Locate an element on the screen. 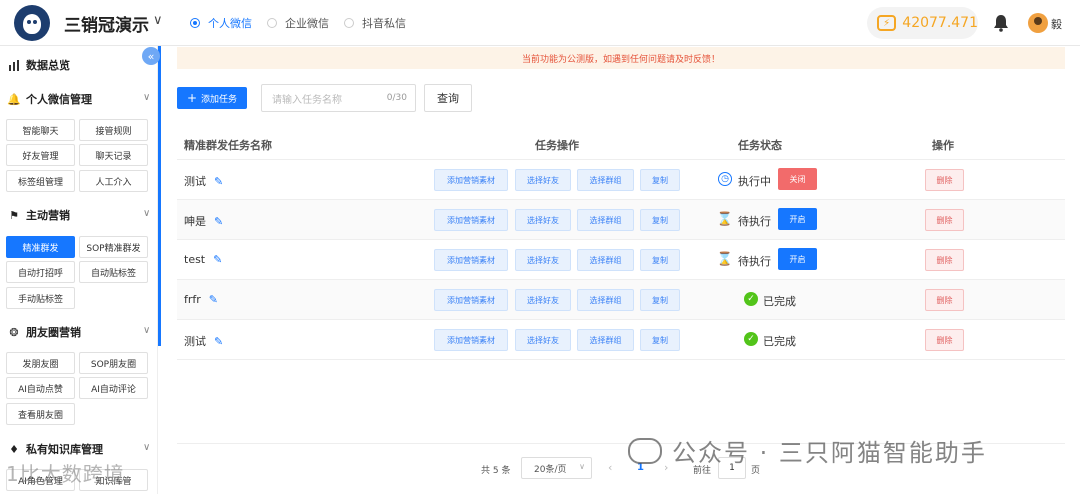  sidebar-item-auto-greet: 自动打招呼 is located at coordinates (40, 272).